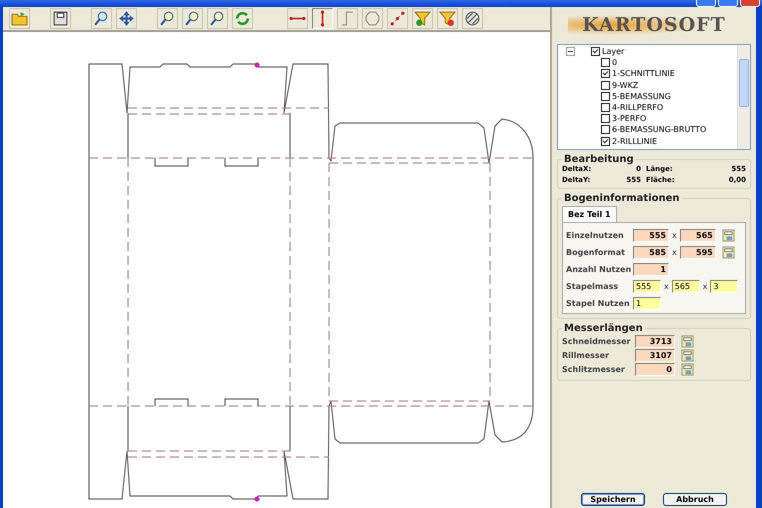  Describe the element at coordinates (598, 269) in the screenshot. I see `field-label: Anzahl Nutzen` at that location.